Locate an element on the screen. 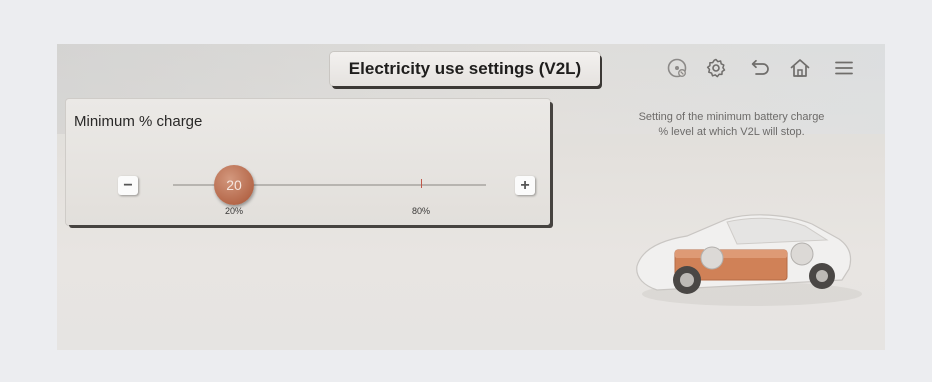 The width and height of the screenshot is (932, 382). info-line-1: Setting of the minimum battery charge is located at coordinates (731, 117).